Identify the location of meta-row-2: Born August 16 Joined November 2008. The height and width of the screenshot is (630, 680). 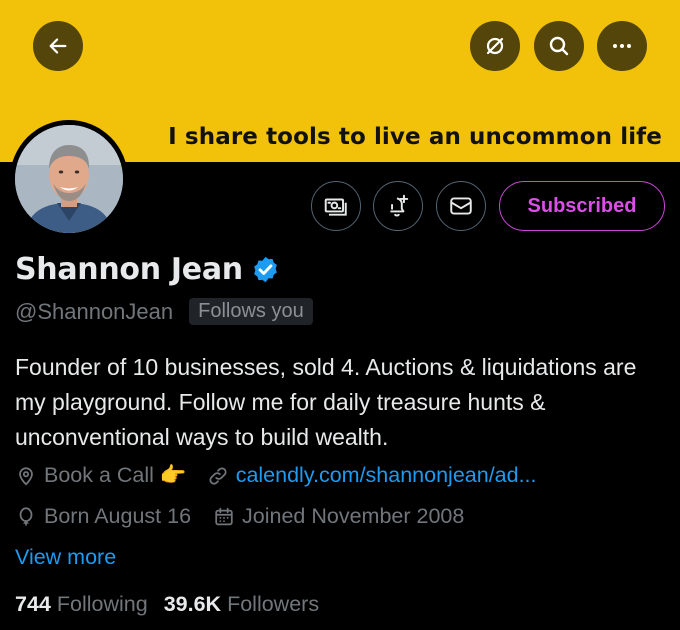
(239, 516).